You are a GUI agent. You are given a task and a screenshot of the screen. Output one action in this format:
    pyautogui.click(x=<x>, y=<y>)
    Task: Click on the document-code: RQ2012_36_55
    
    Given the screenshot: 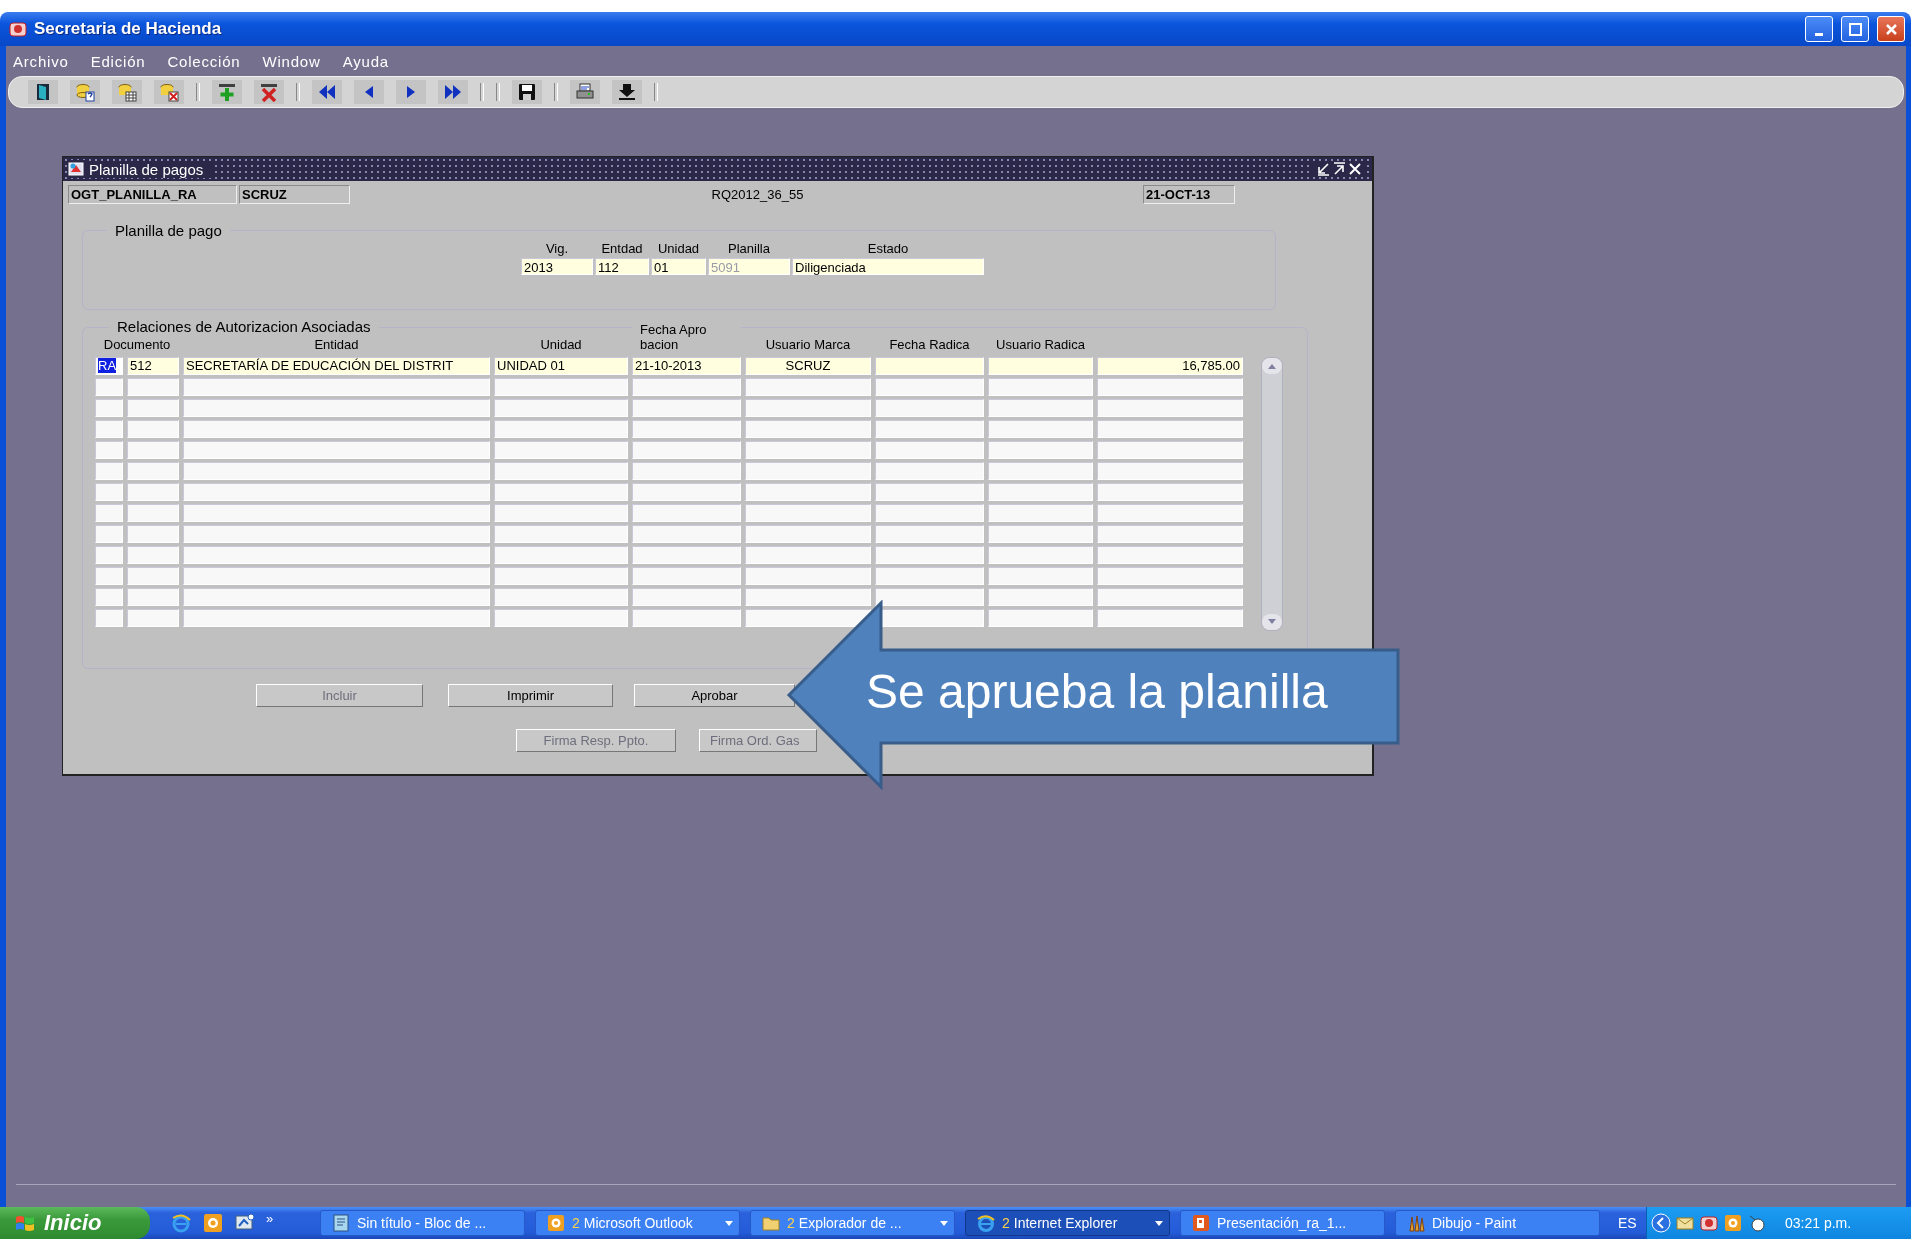 What is the action you would take?
    pyautogui.click(x=757, y=194)
    